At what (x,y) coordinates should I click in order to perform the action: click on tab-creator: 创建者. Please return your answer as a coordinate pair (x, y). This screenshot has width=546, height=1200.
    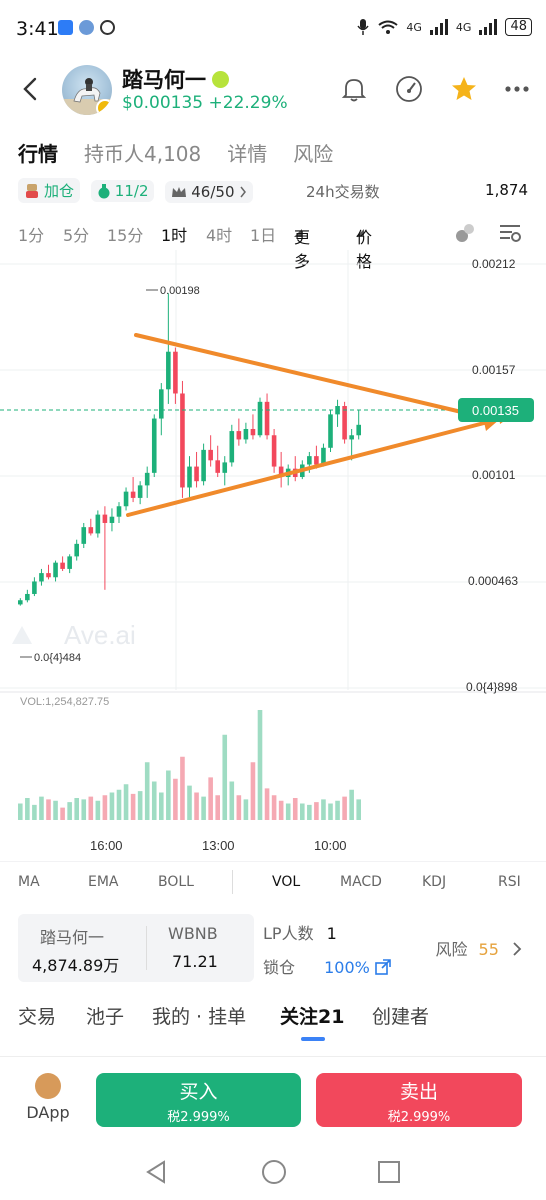
    Looking at the image, I should click on (400, 1015).